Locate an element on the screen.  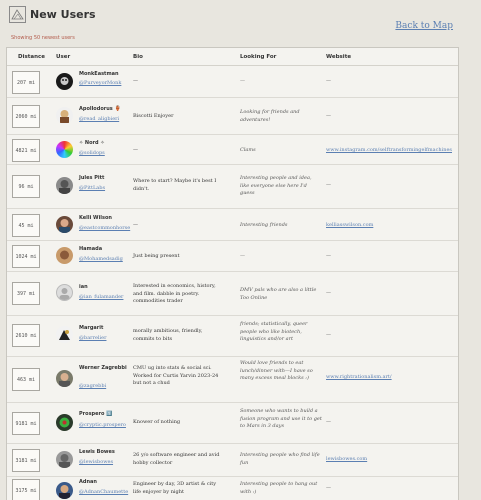
user-handle-link: @AdnanChaumette is located at coordinates (103, 492).